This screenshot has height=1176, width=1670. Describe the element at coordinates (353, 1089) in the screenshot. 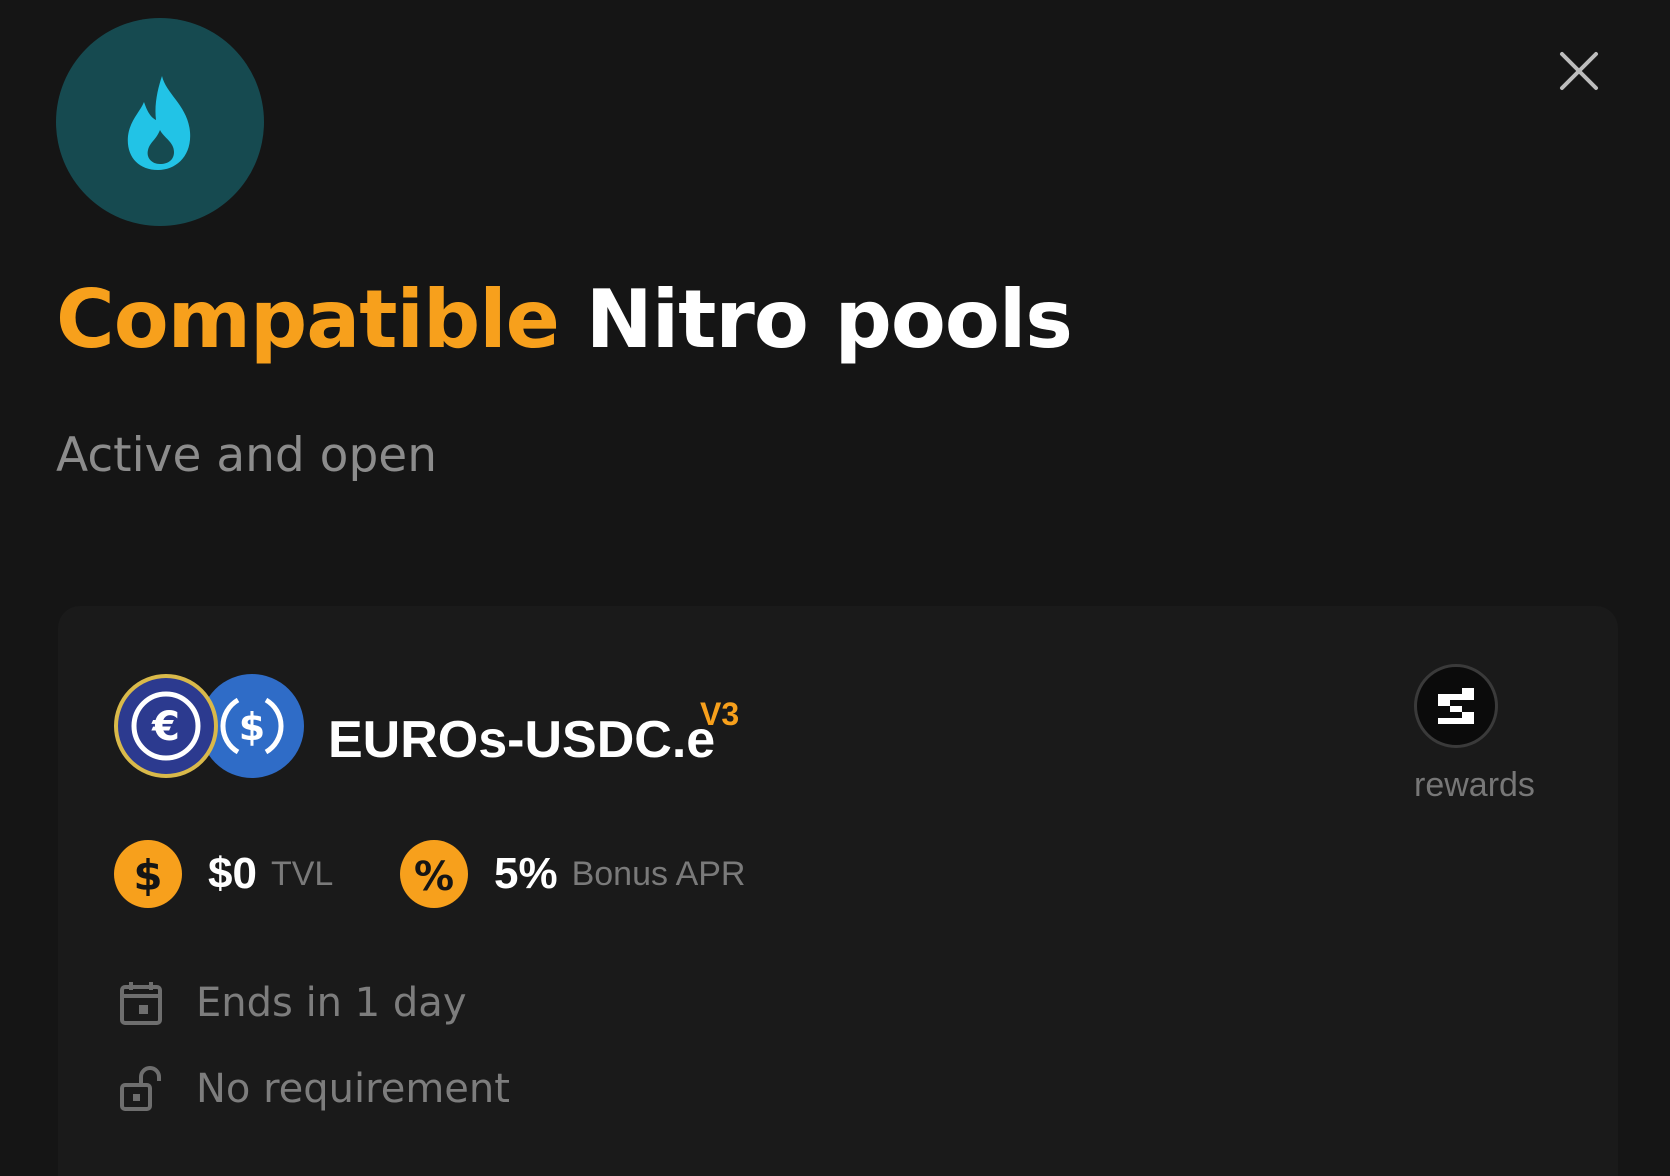

I see `requirement-text: No requirement` at that location.